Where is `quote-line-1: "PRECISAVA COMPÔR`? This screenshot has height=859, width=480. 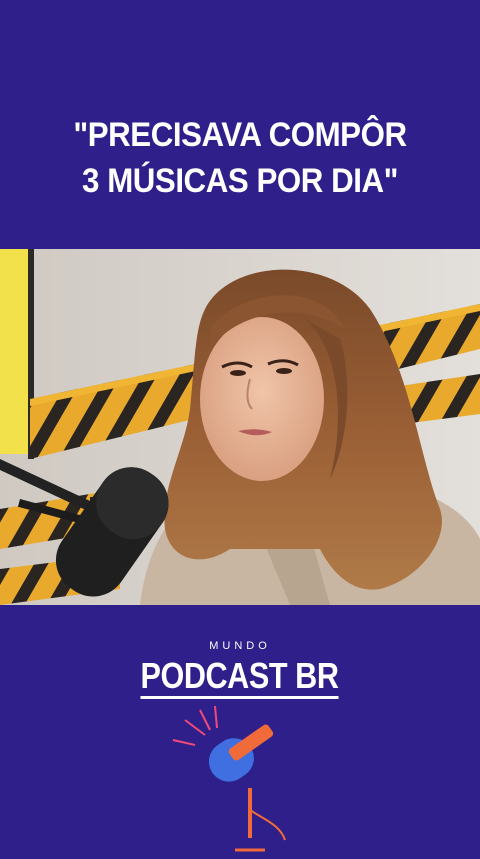 quote-line-1: "PRECISAVA COMPÔR is located at coordinates (240, 135).